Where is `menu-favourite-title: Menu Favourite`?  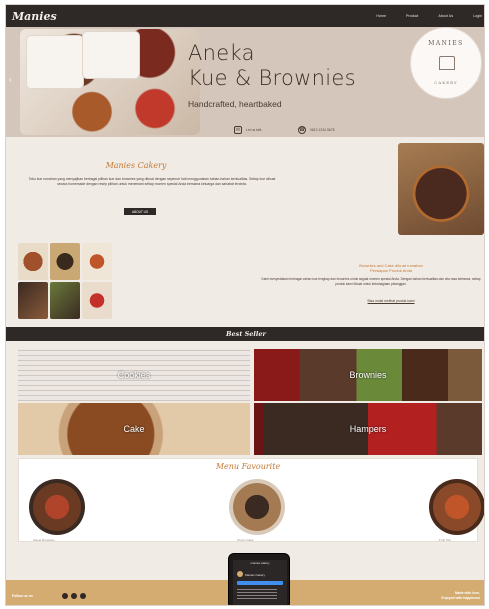 menu-favourite-title: Menu Favourite is located at coordinates (248, 466).